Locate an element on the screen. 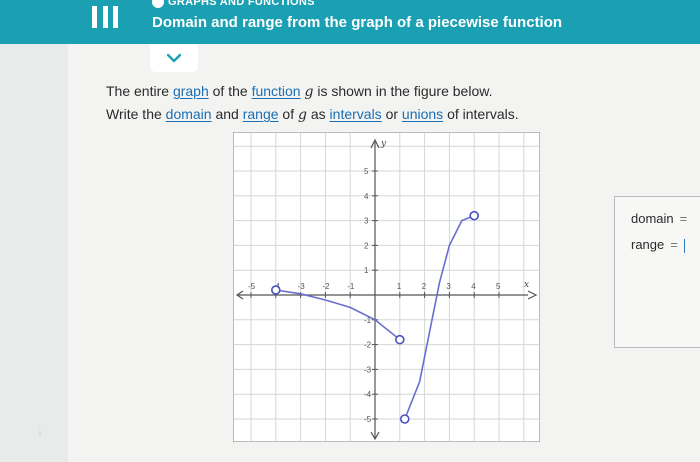 This screenshot has height=462, width=700. x-tick-label: -1 is located at coordinates (351, 286).